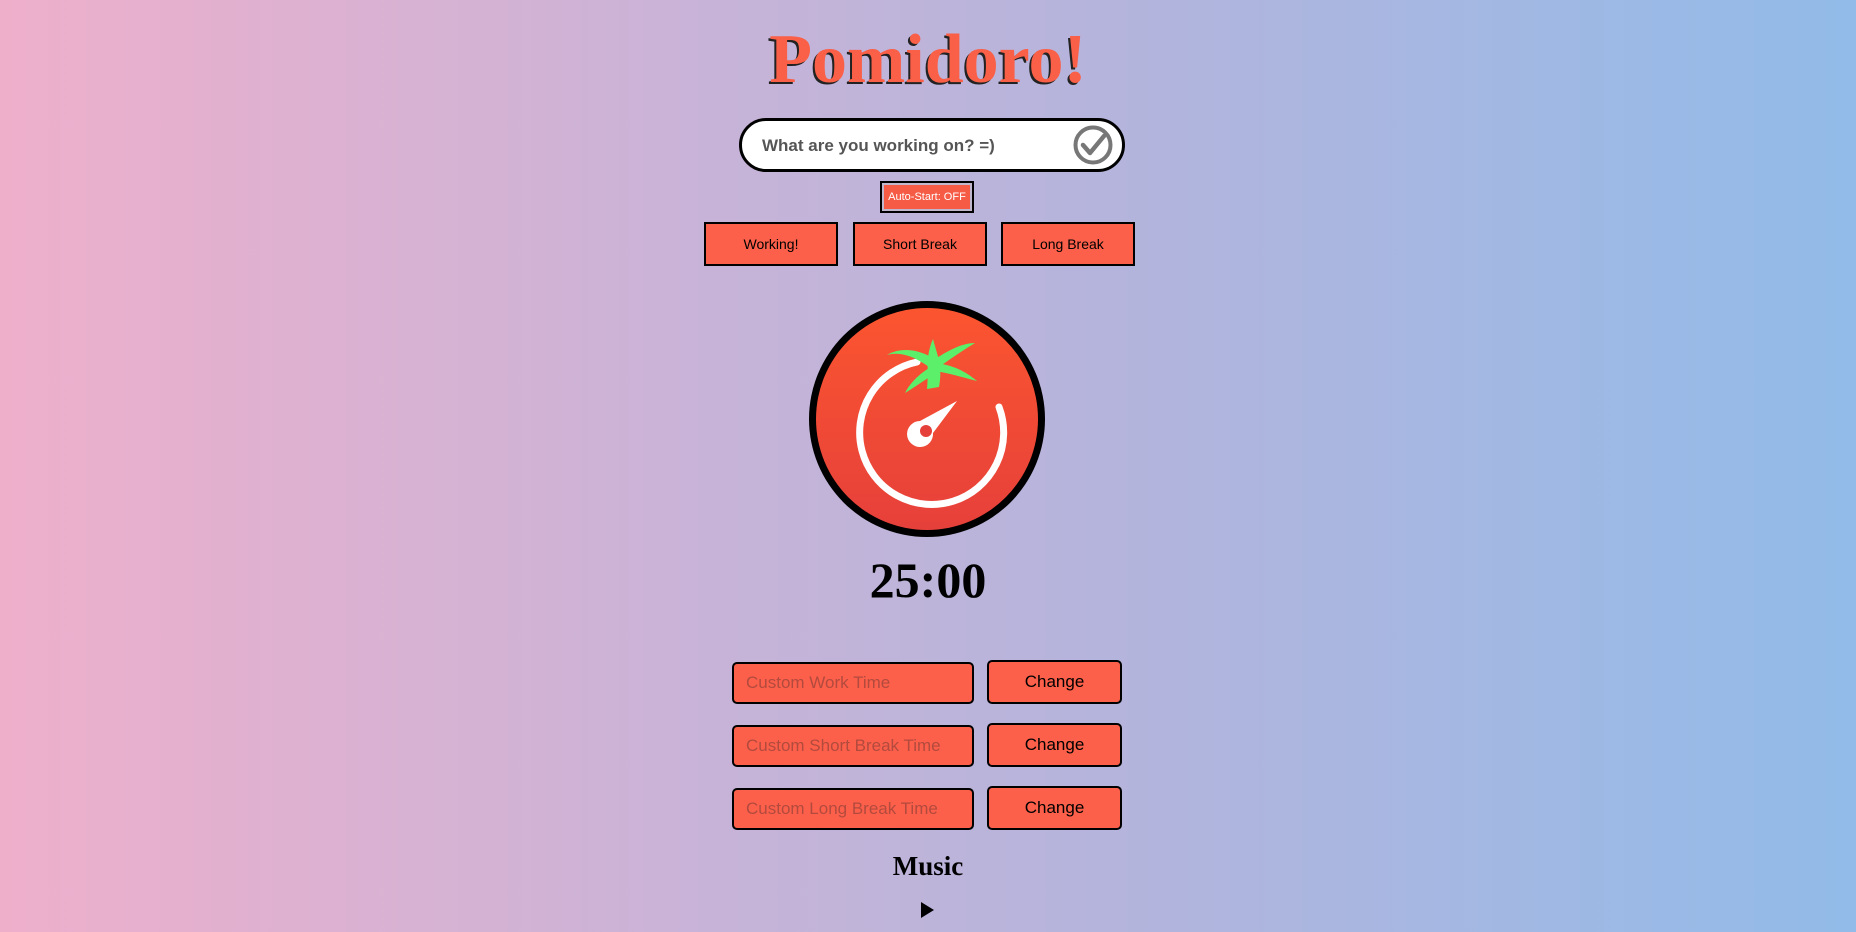 This screenshot has width=1856, height=932. I want to click on short-break-button: Short Break, so click(920, 244).